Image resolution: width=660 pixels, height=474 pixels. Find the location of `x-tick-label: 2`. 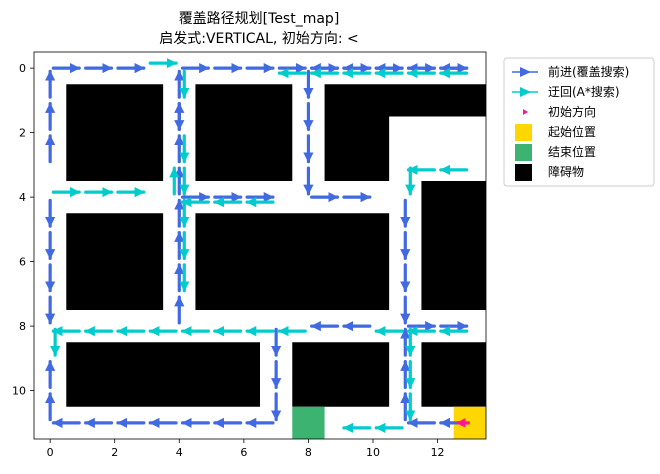

x-tick-label: 2 is located at coordinates (114, 452).